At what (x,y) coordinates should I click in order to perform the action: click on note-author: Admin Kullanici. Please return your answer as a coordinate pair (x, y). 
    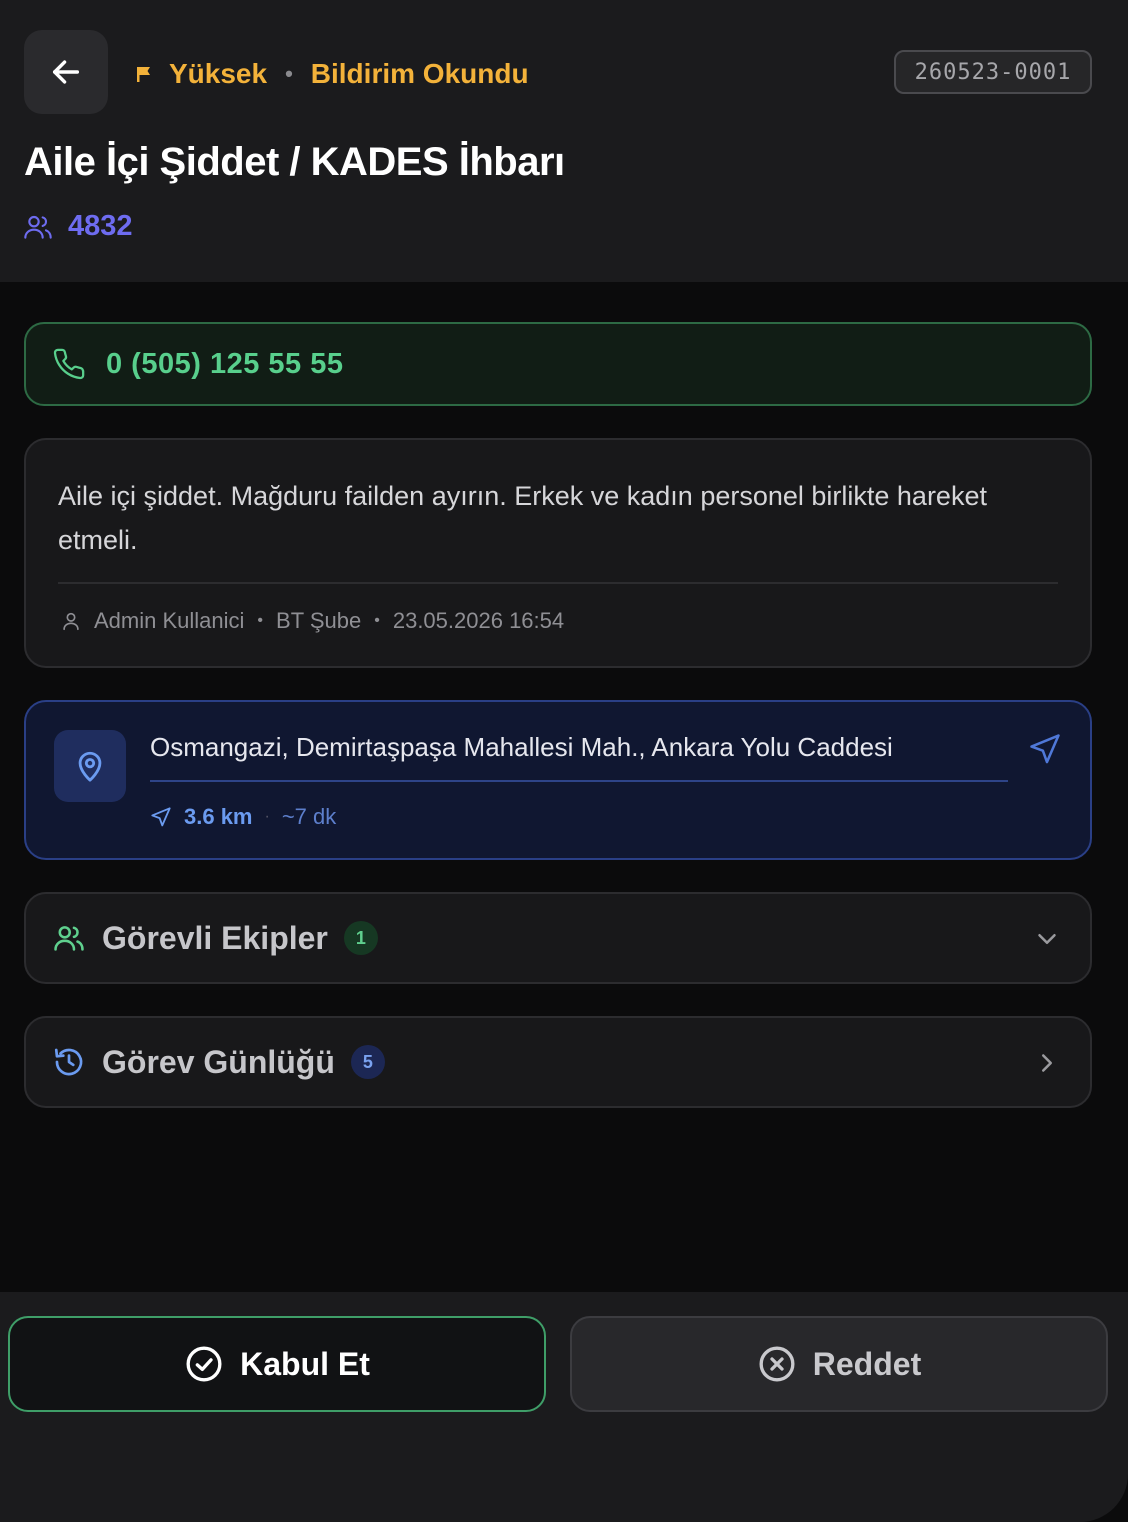
    Looking at the image, I should click on (169, 620).